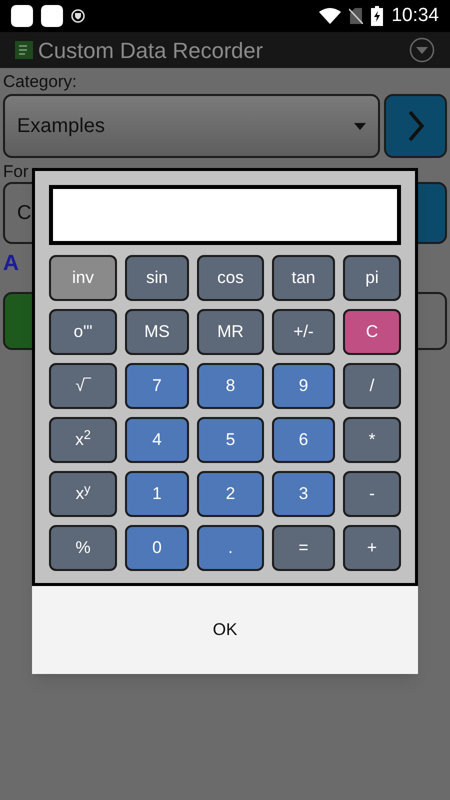  Describe the element at coordinates (24, 50) in the screenshot. I see `app-icon` at that location.